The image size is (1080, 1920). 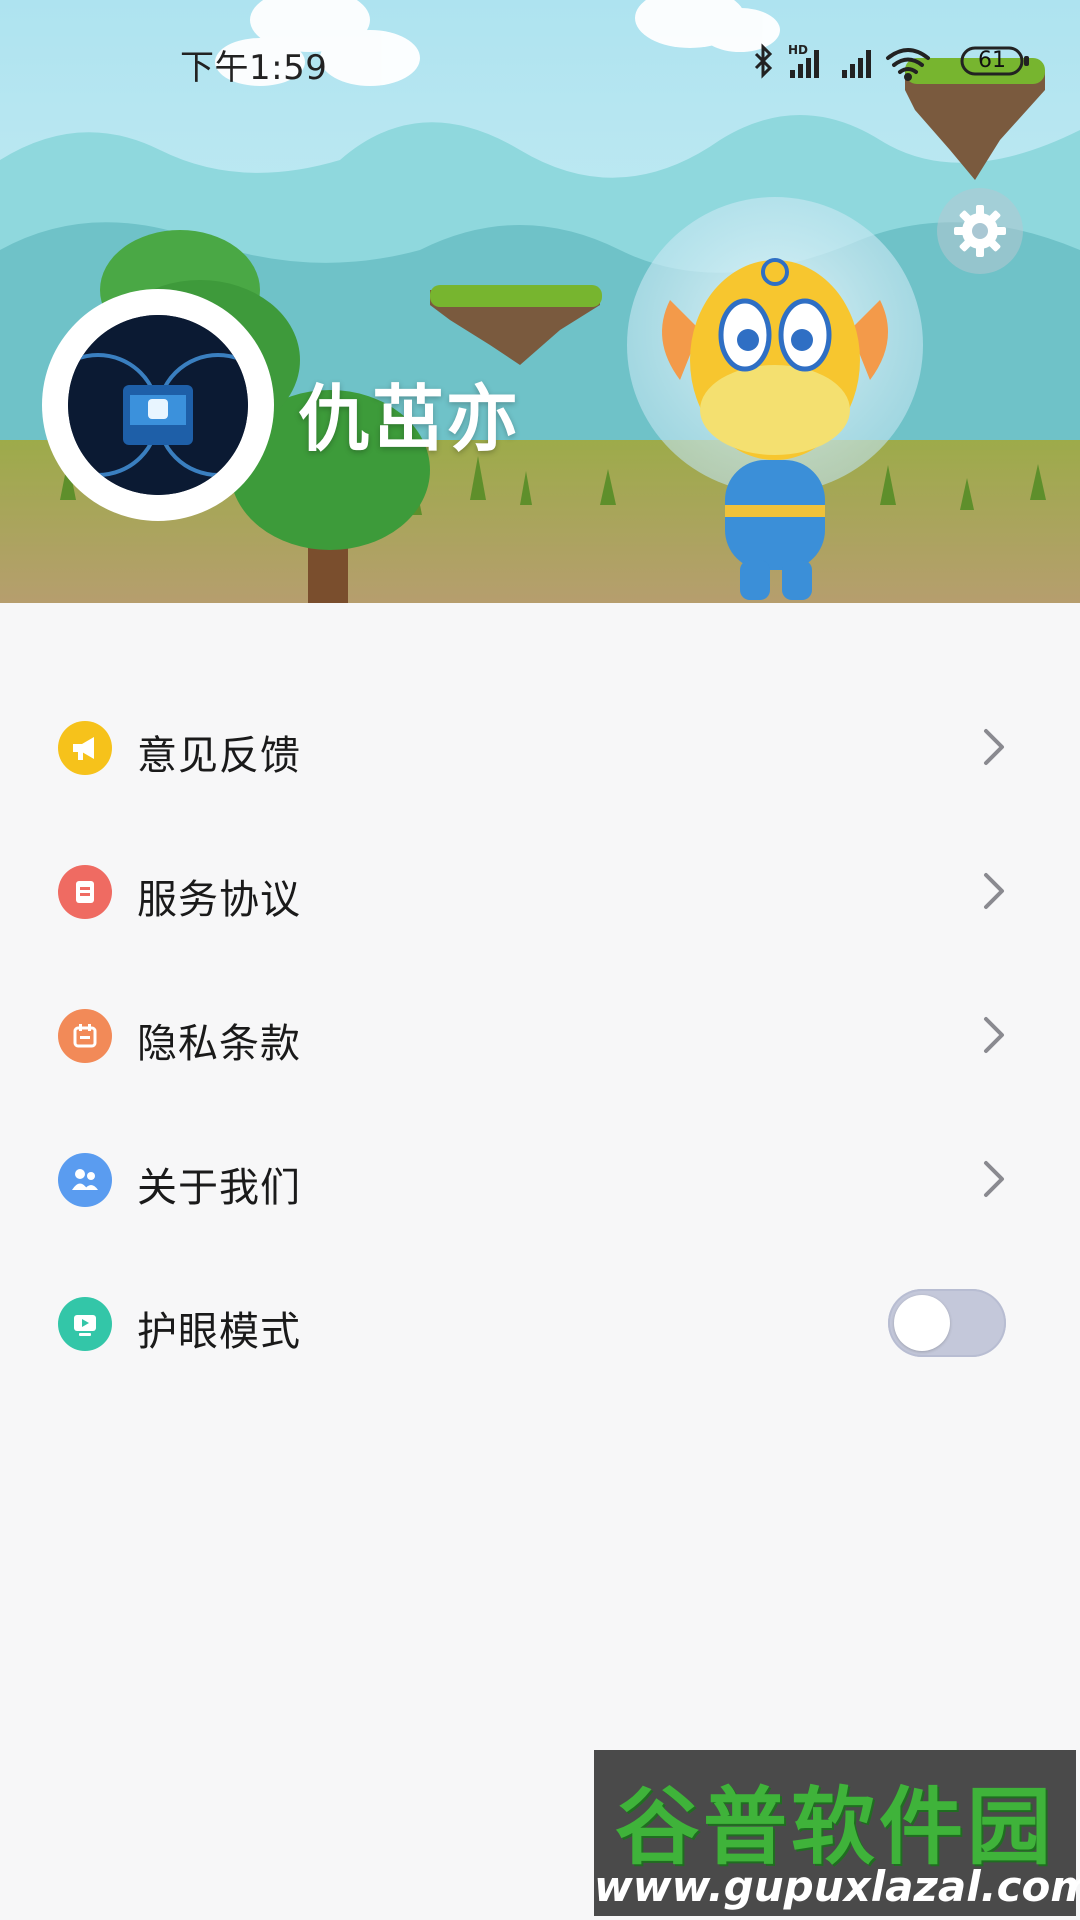 What do you see at coordinates (254, 68) in the screenshot?
I see `status-bar-time: 下午1:59` at bounding box center [254, 68].